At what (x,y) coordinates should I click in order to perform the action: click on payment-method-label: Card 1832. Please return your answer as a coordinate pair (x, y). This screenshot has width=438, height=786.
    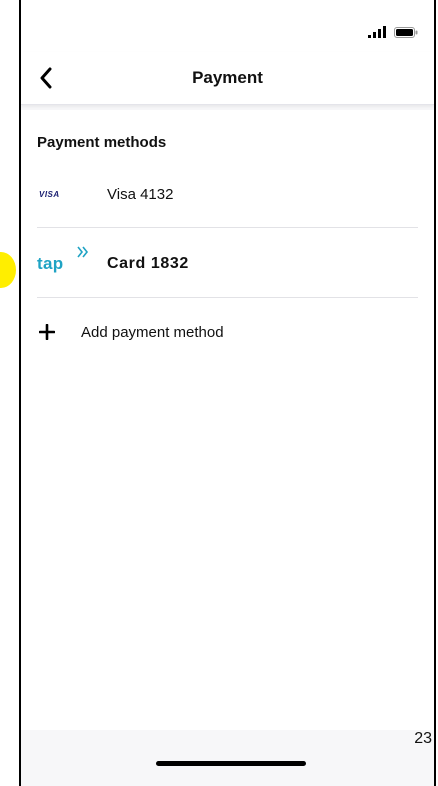
    Looking at the image, I should click on (148, 263).